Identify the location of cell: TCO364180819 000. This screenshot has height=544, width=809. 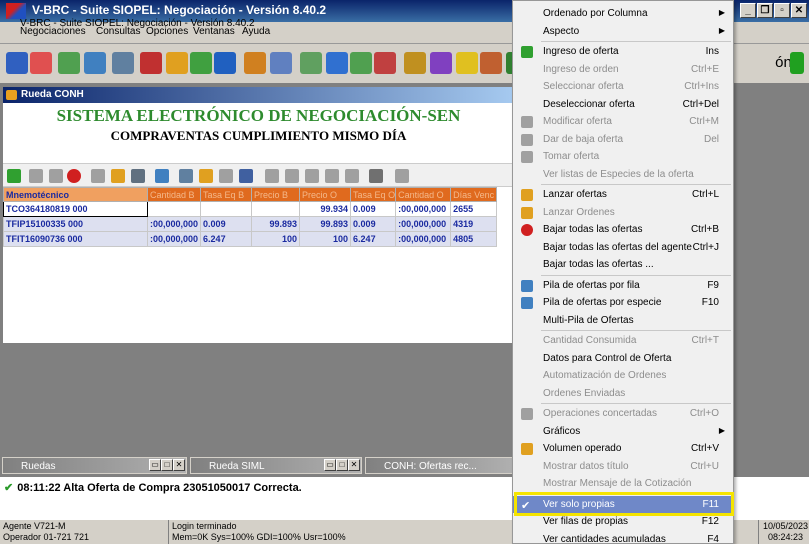
(75, 209).